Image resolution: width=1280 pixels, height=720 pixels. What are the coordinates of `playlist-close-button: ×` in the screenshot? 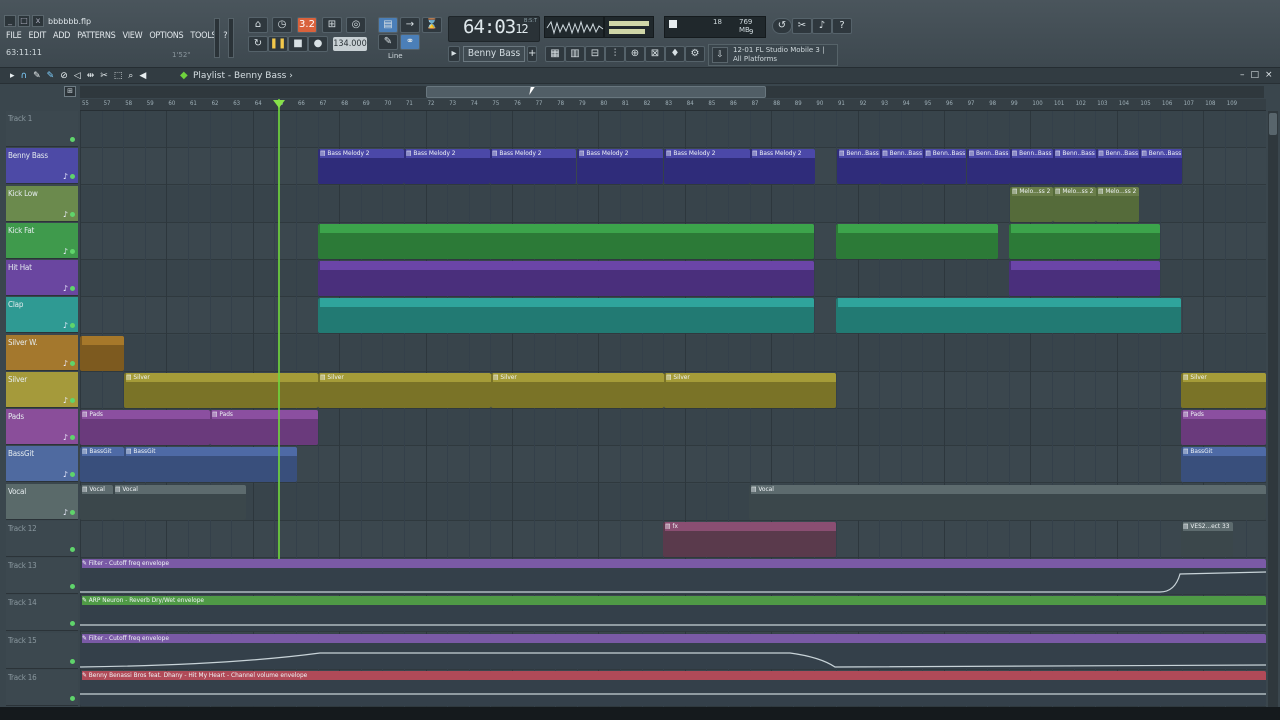 It's located at (1269, 75).